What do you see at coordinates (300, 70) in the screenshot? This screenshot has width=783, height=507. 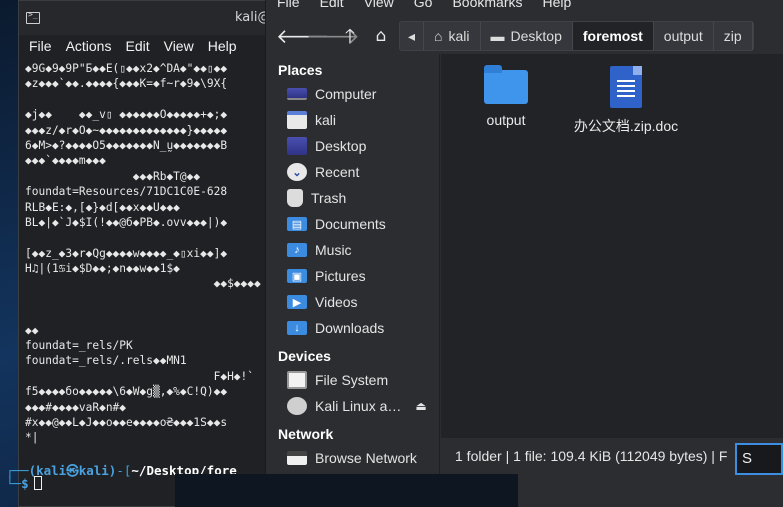 I see `sidebar-header-places: Places` at bounding box center [300, 70].